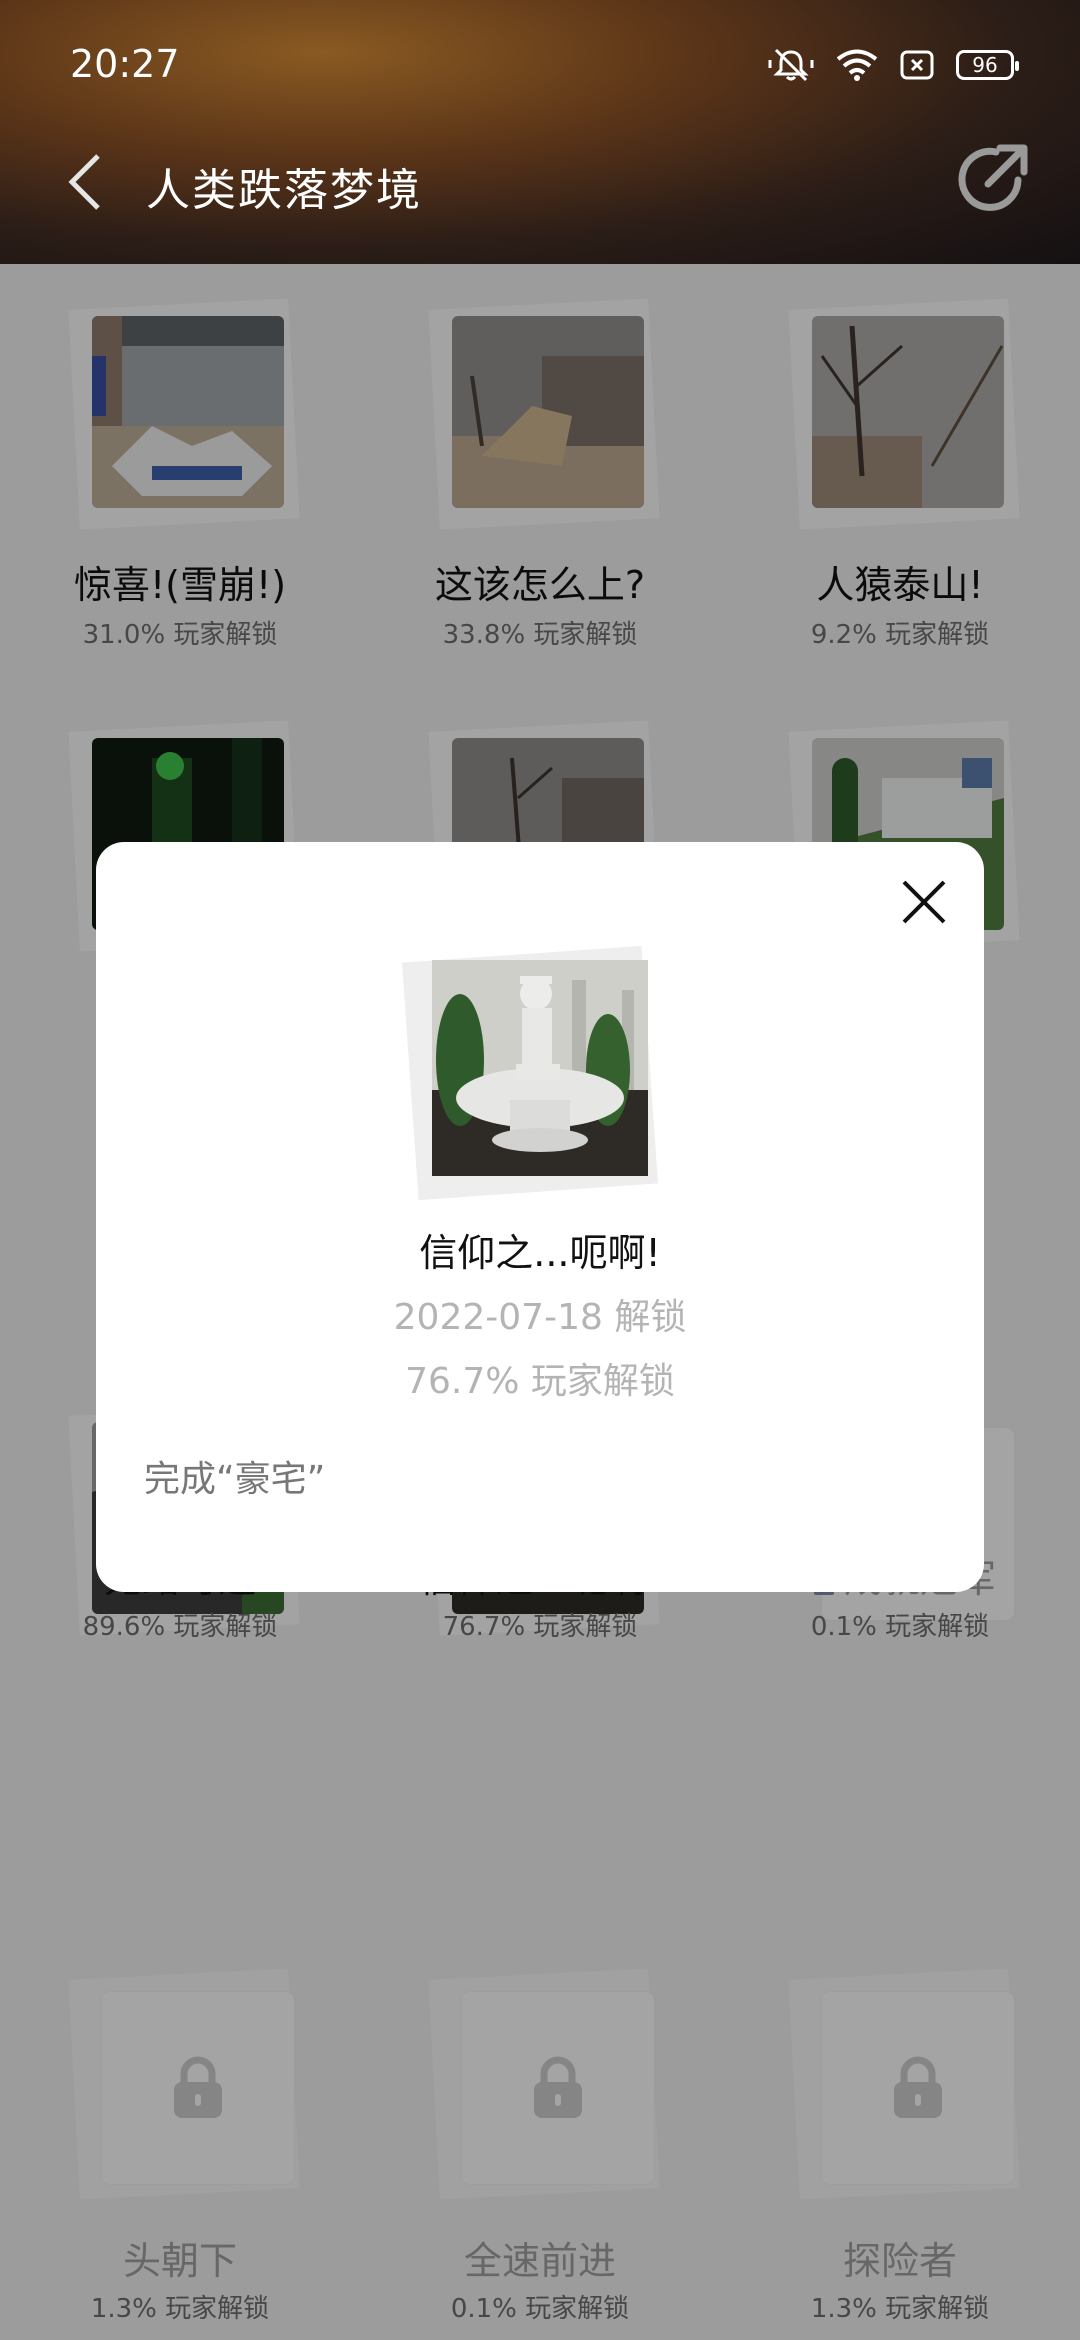 This screenshot has height=2340, width=1080. Describe the element at coordinates (917, 65) in the screenshot. I see `no-sim-icon` at that location.